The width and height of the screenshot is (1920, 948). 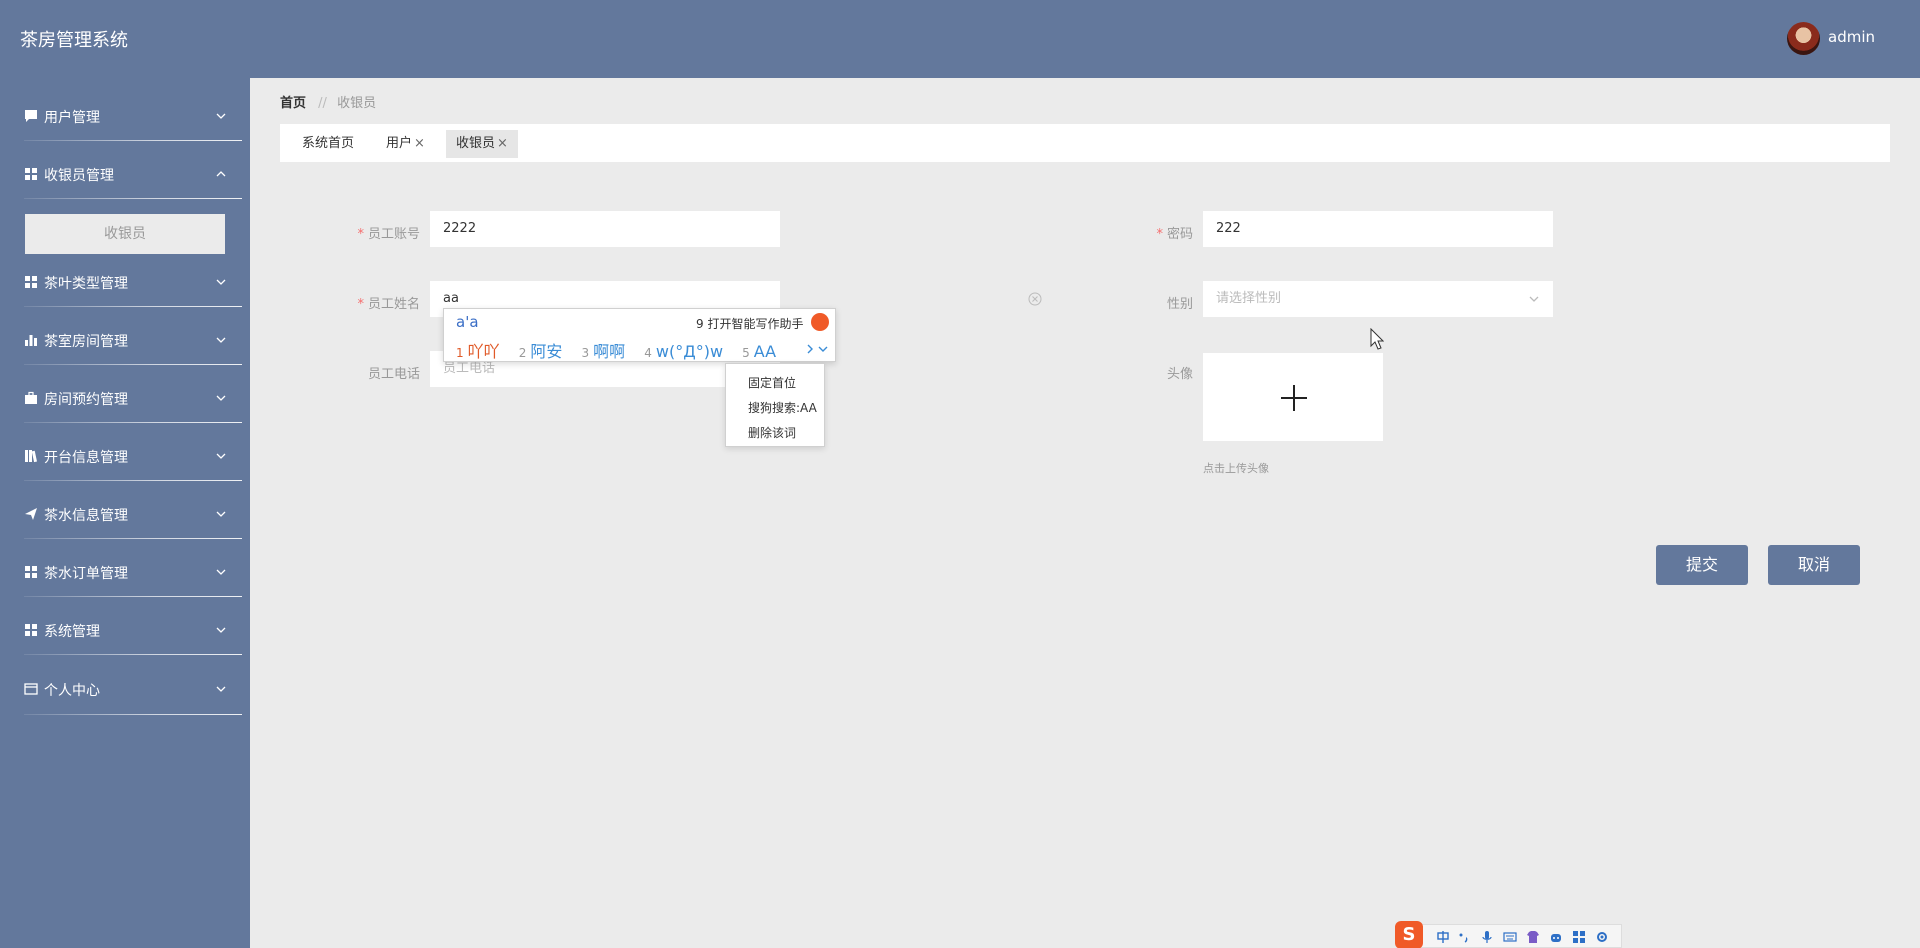 I want to click on password-label: * 密码, so click(x=1174, y=234).